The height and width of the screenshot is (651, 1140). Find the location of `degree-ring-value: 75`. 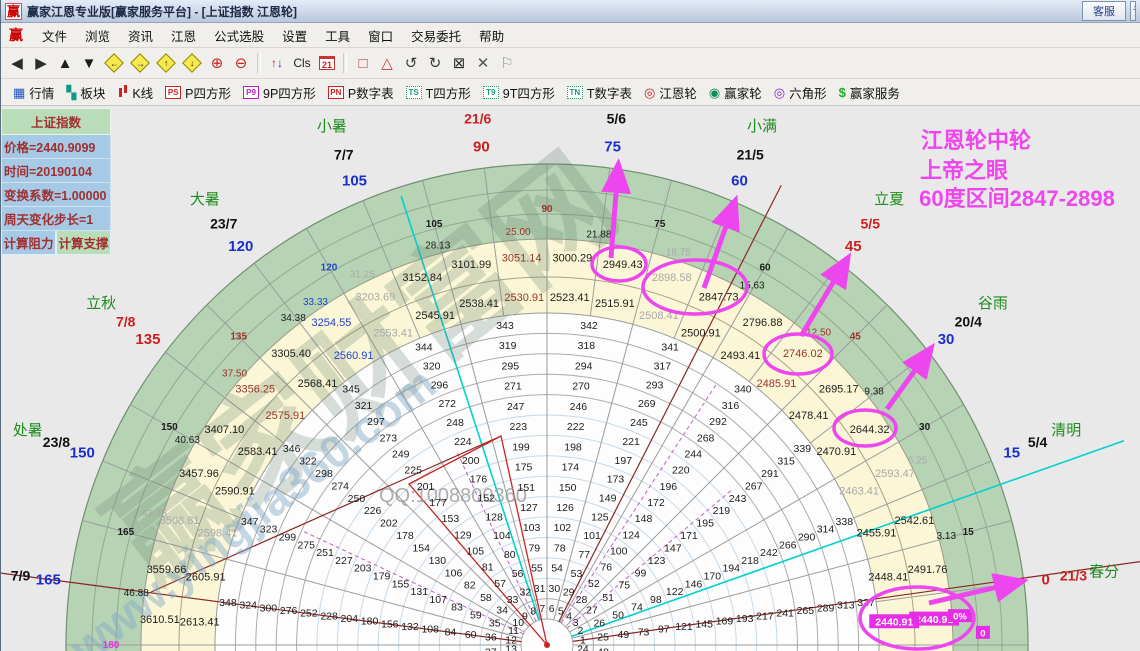

degree-ring-value: 75 is located at coordinates (660, 224).